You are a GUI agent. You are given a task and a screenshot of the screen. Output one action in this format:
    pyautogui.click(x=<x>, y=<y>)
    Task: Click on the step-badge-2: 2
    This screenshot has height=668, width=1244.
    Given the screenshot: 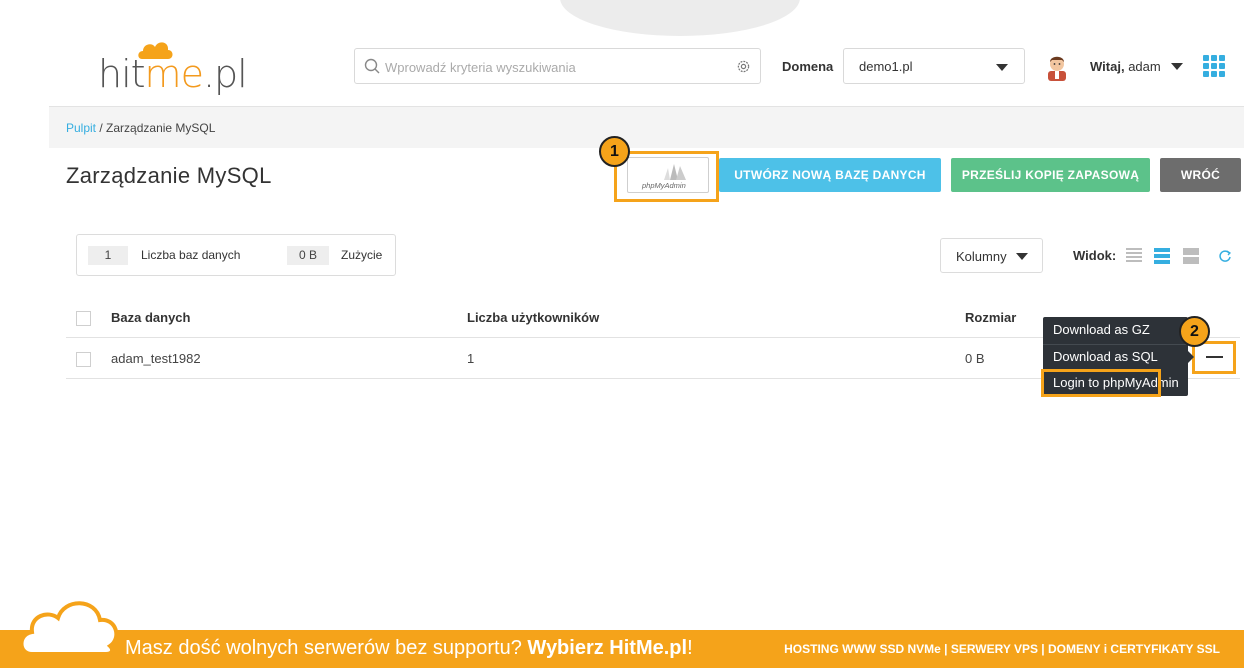 What is the action you would take?
    pyautogui.click(x=1194, y=331)
    